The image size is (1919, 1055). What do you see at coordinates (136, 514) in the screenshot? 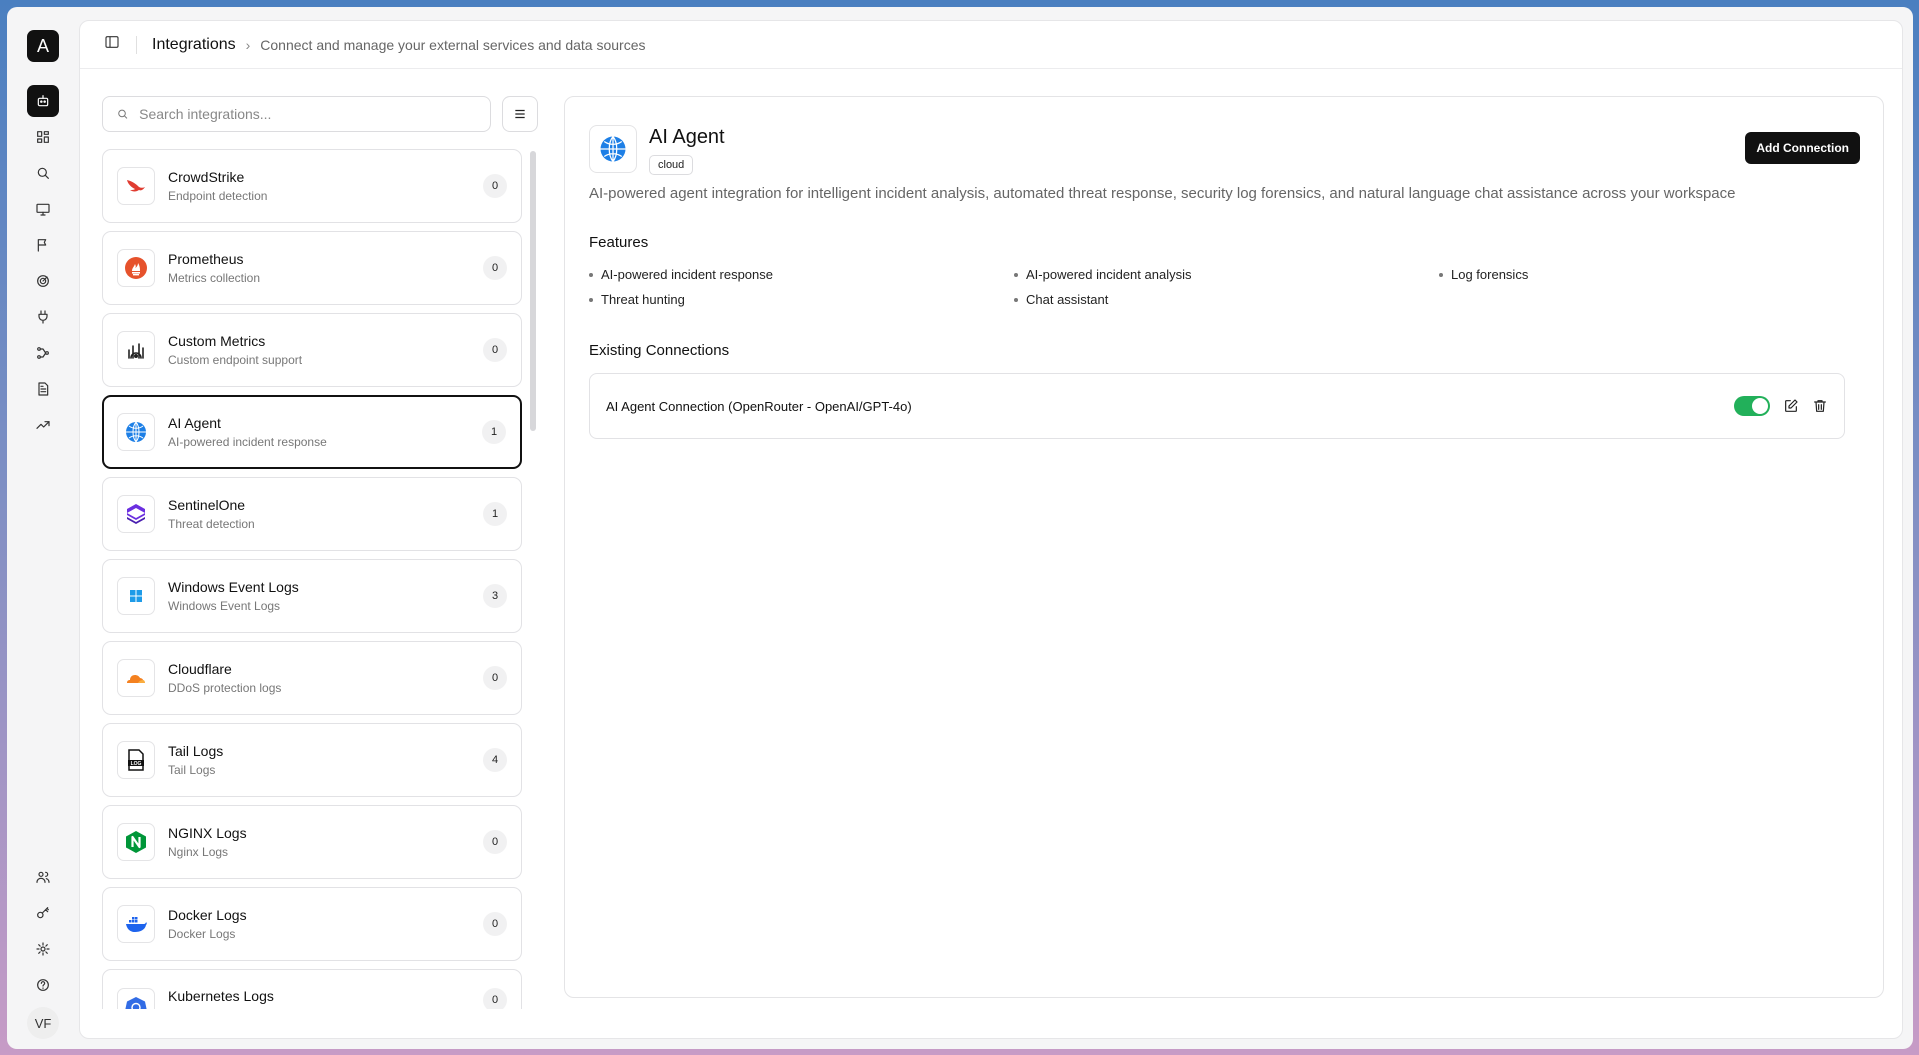
I see `sentinelone-icon` at bounding box center [136, 514].